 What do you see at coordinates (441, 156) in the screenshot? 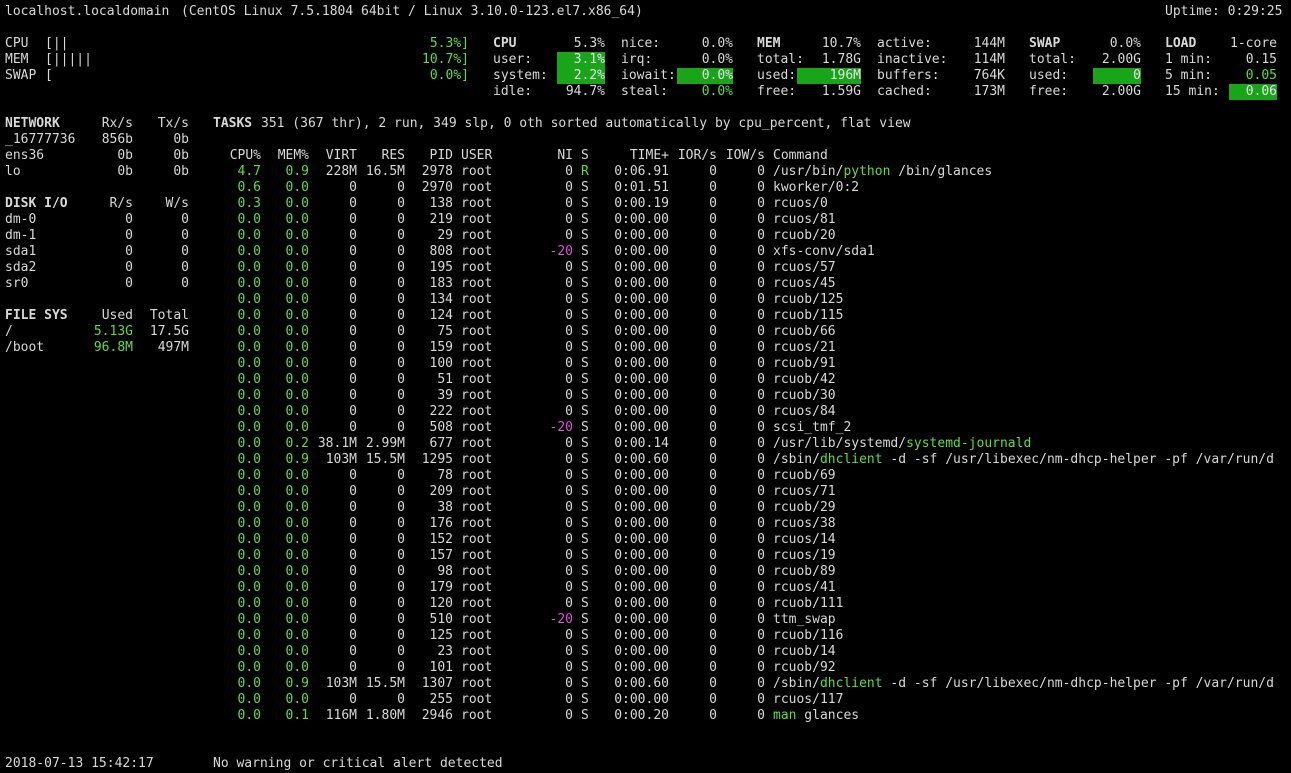
I see `col-pid-header: PID` at bounding box center [441, 156].